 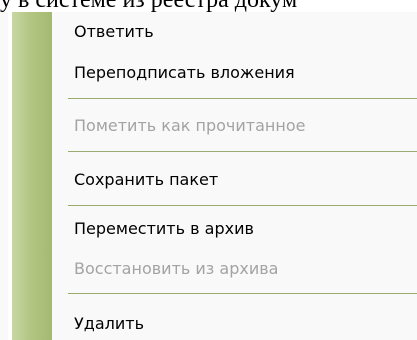 I want to click on menu-item-mark-as-read: Пометить как прочитанное, so click(x=190, y=125).